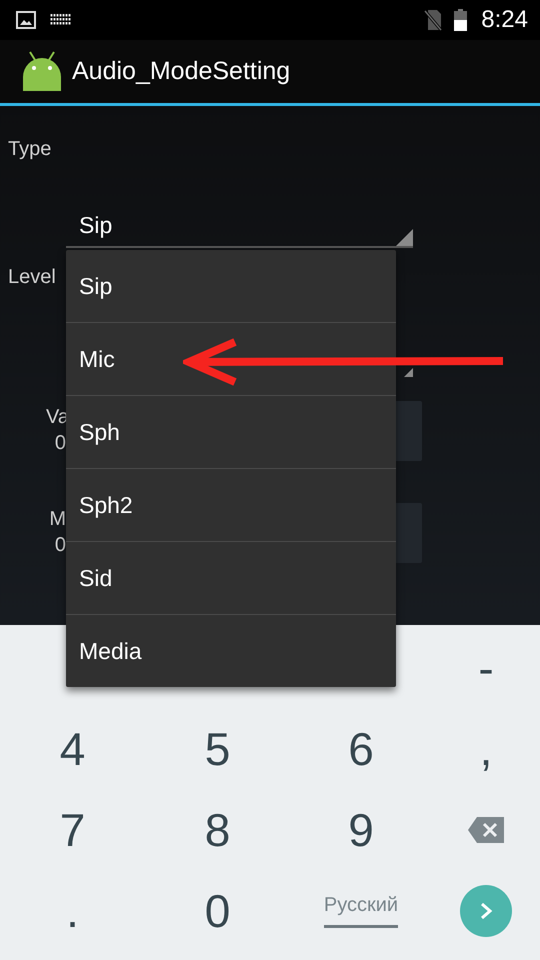  Describe the element at coordinates (217, 748) in the screenshot. I see `keyboard-key: 5` at that location.